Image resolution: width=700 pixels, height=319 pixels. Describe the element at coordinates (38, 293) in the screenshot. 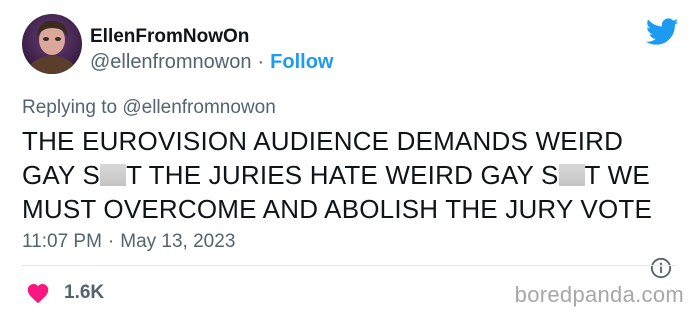

I see `heart-icon` at that location.